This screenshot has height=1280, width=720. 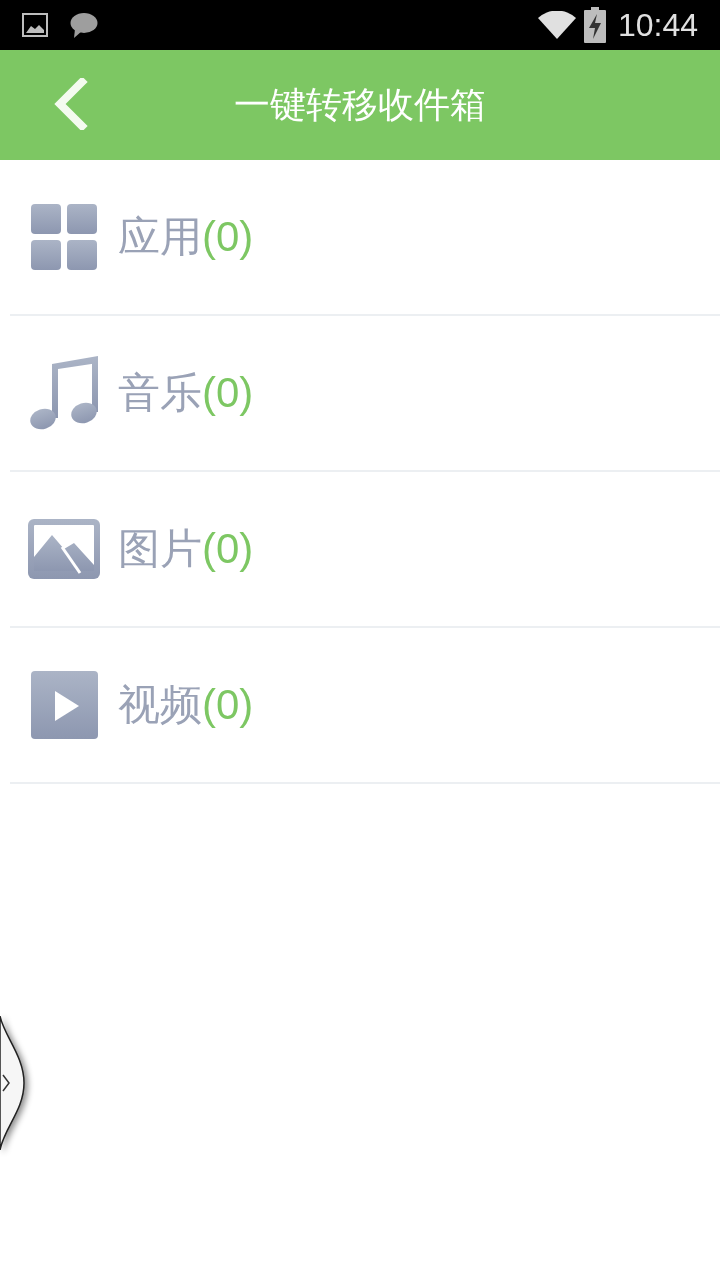 I want to click on grid-icon, so click(x=64, y=237).